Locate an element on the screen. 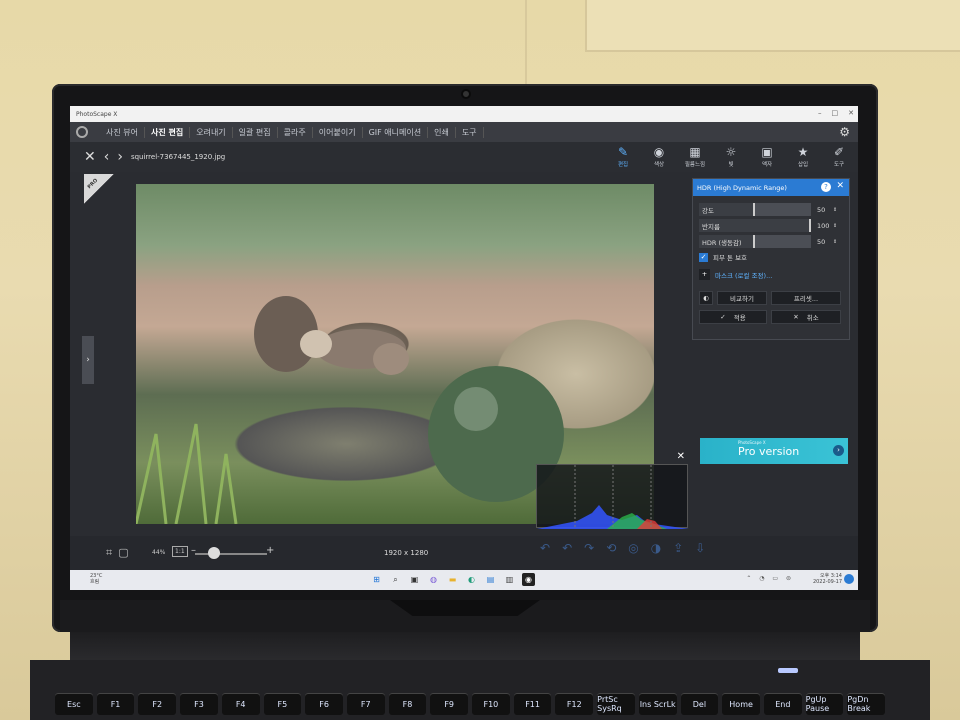 The image size is (960, 720). start-icon: ⊞ is located at coordinates (376, 579).